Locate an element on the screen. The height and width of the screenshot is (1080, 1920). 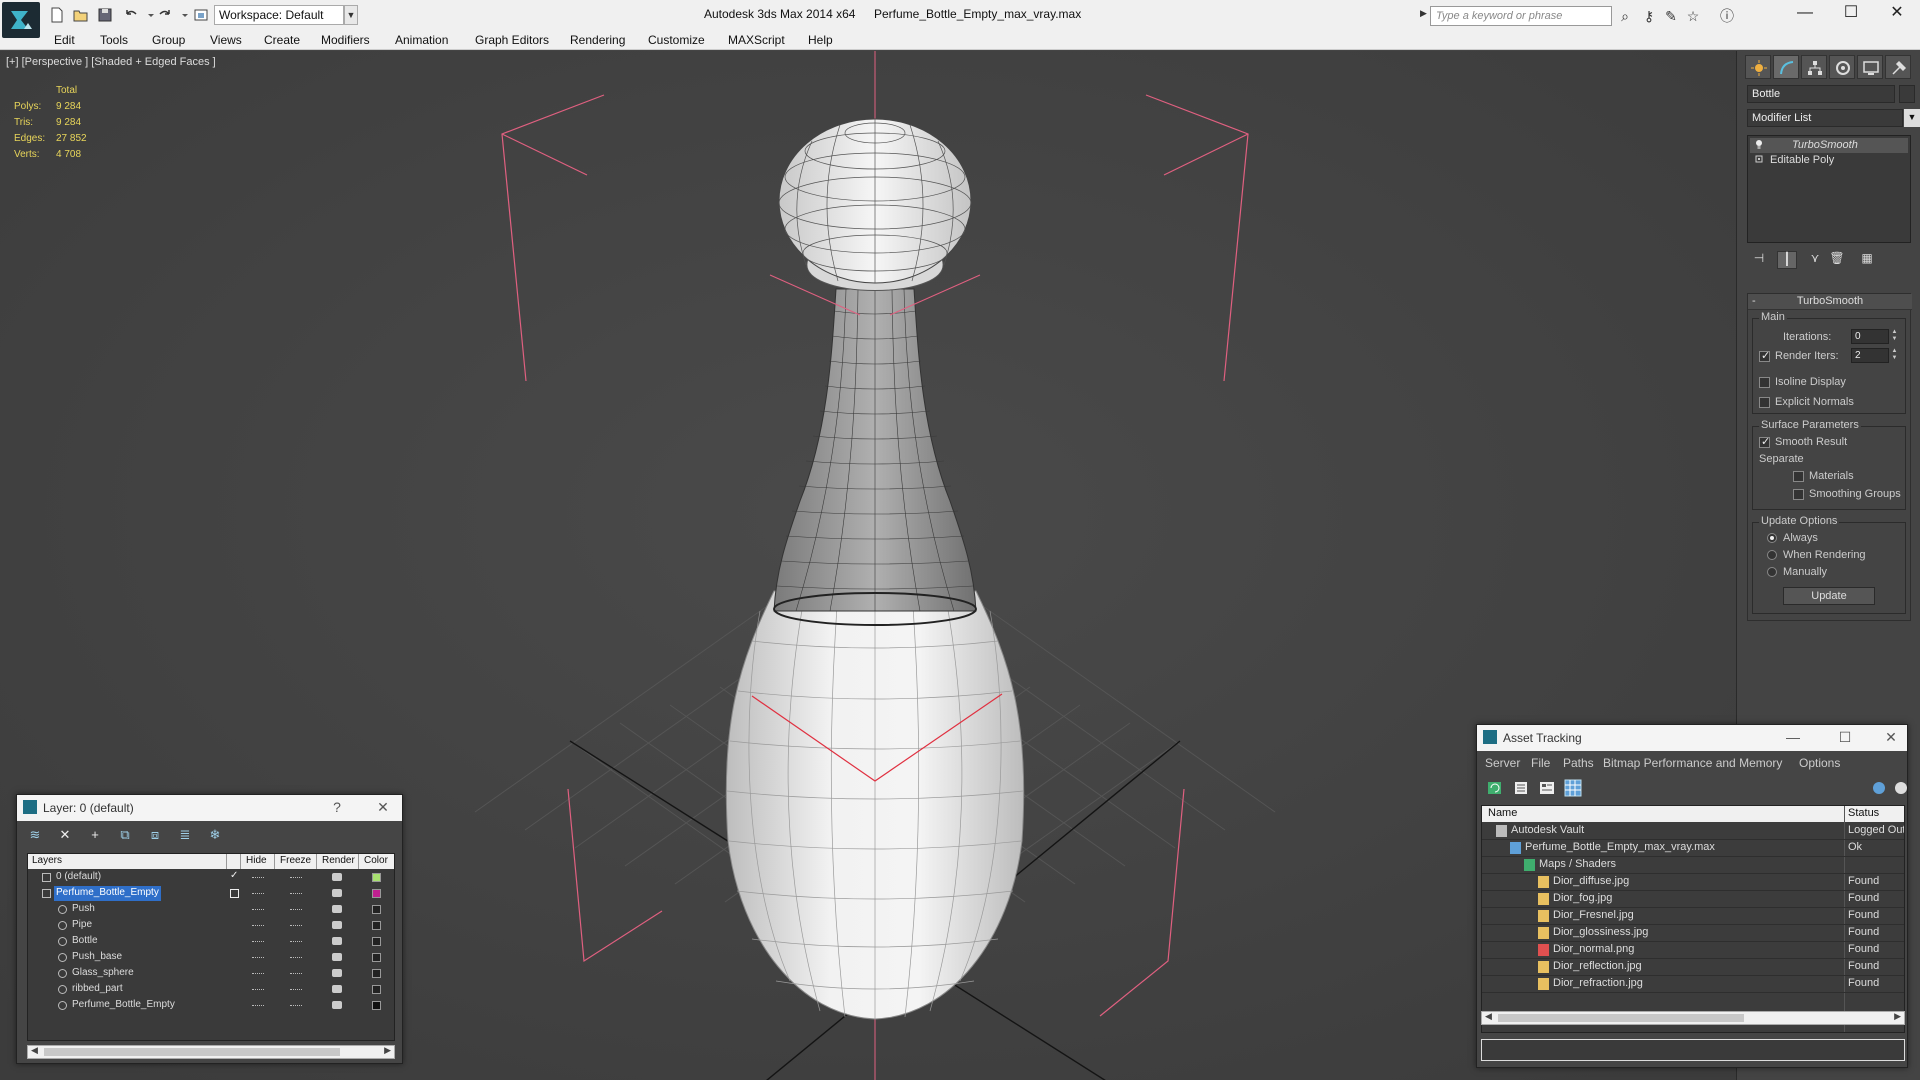
workspace-dropdown: Workspace: Default is located at coordinates (279, 15).